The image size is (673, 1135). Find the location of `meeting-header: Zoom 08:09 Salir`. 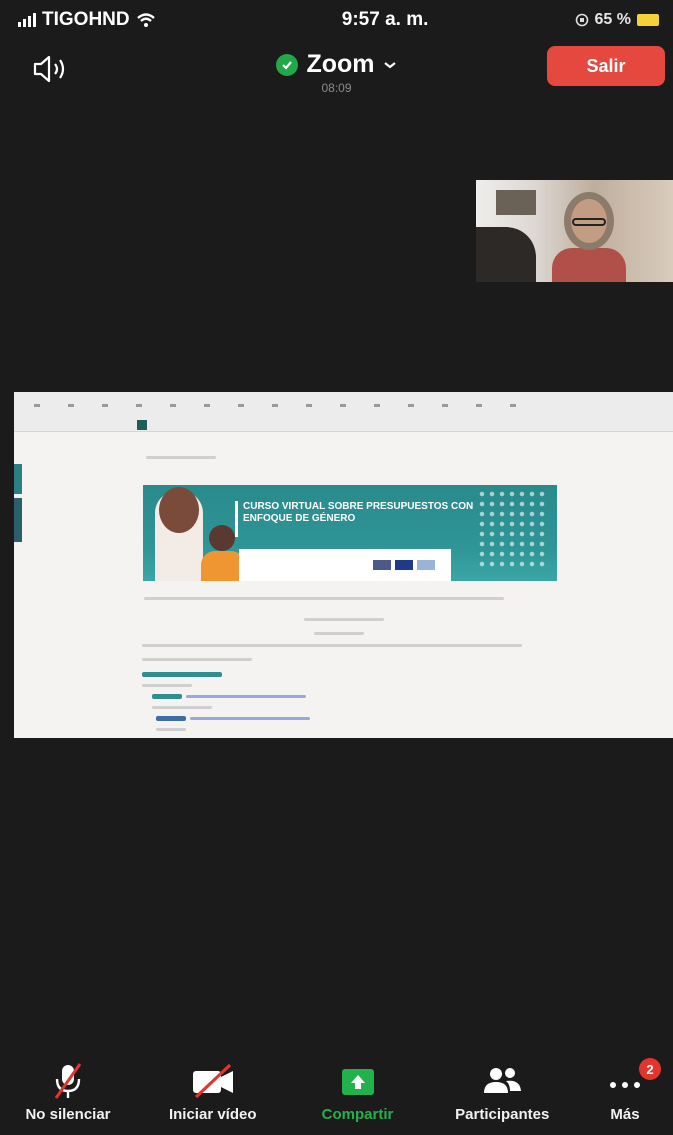

meeting-header: Zoom 08:09 Salir is located at coordinates (336, 74).